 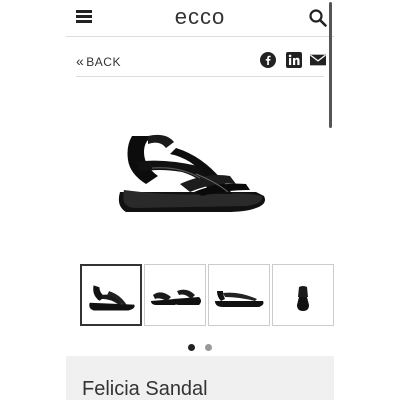 I want to click on product-info-panel: Felicia Sandal, so click(x=200, y=378).